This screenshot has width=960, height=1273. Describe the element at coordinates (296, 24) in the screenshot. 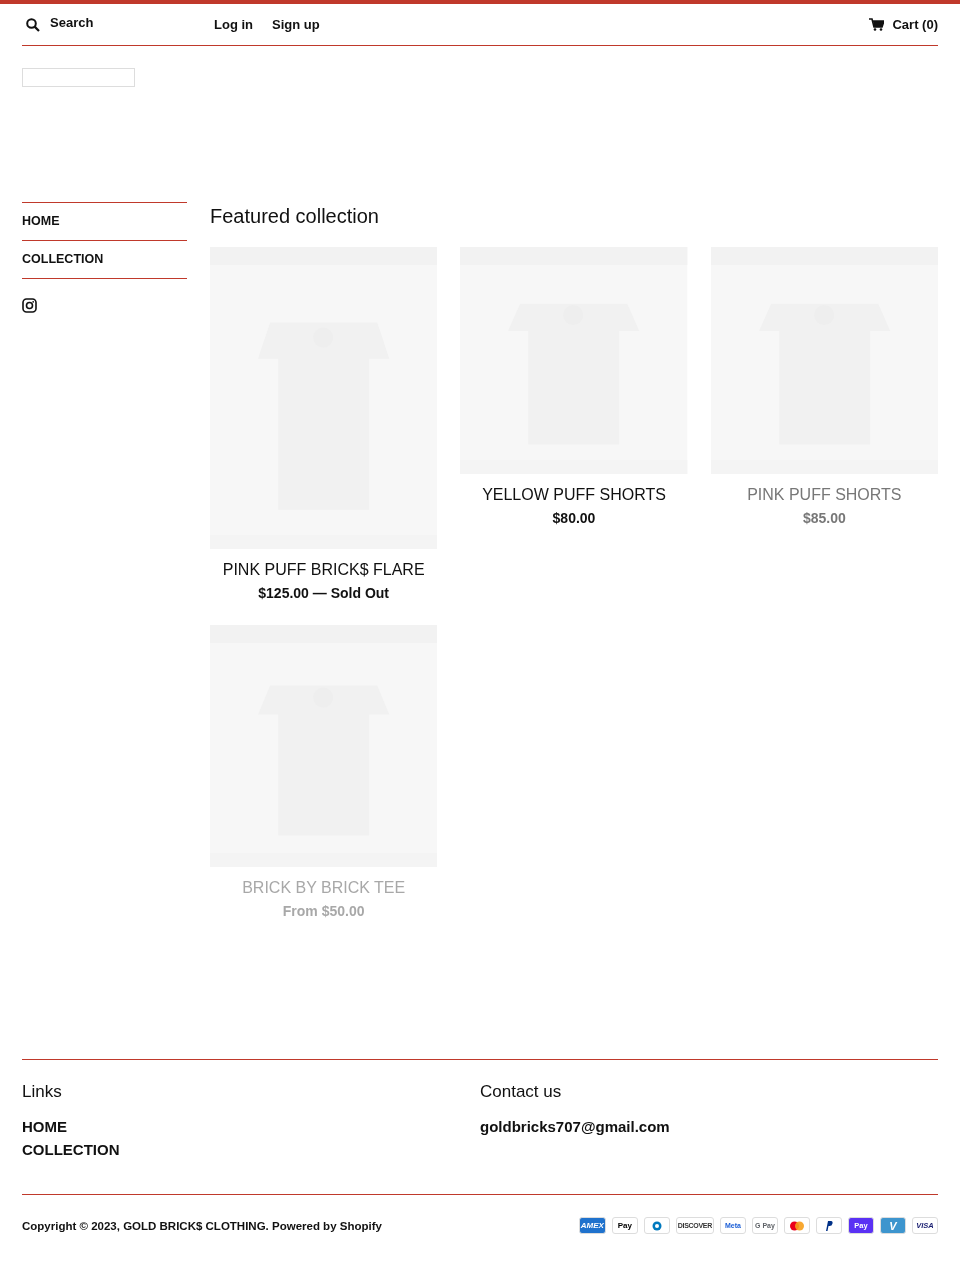

I see `header-link: Sign up` at that location.